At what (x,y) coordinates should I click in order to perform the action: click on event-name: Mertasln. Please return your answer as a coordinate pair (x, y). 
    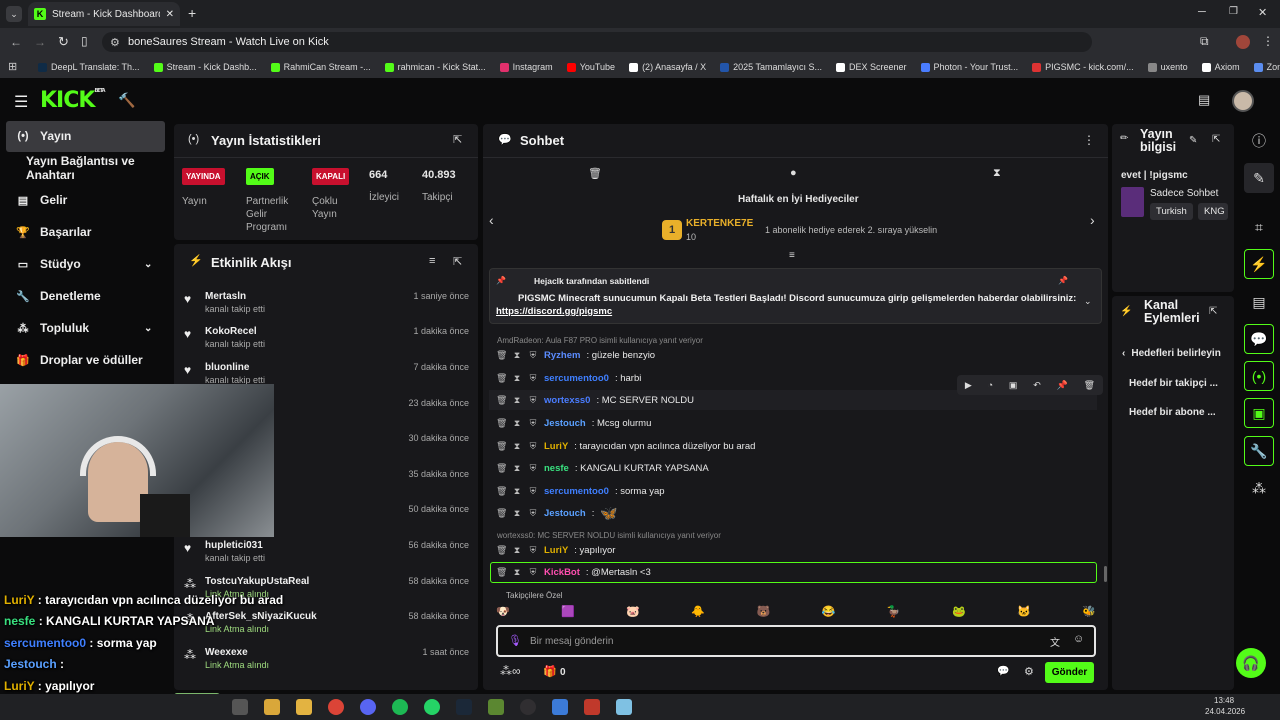
    Looking at the image, I should click on (225, 296).